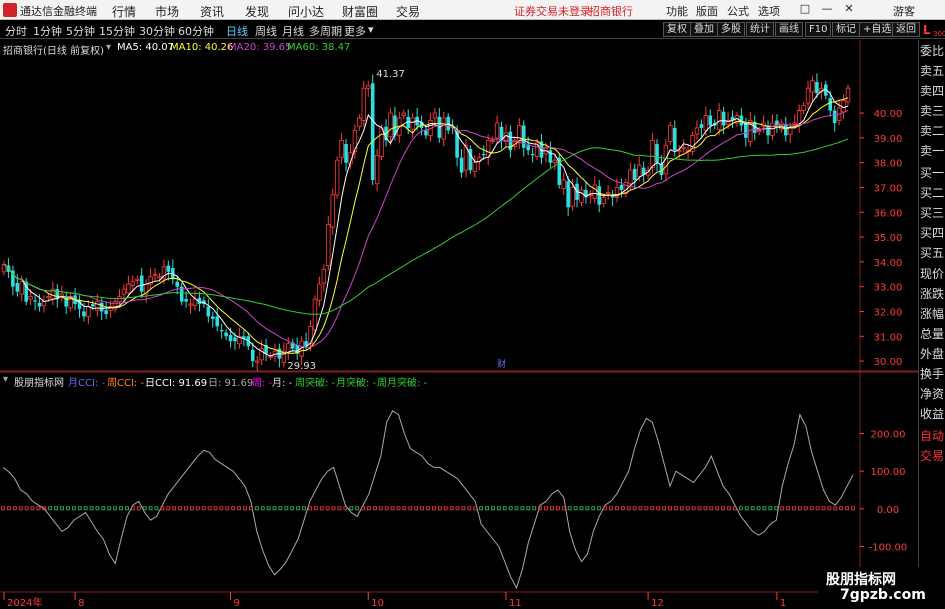 The image size is (945, 609). What do you see at coordinates (306, 11) in the screenshot?
I see `menu-ask: 问小达` at bounding box center [306, 11].